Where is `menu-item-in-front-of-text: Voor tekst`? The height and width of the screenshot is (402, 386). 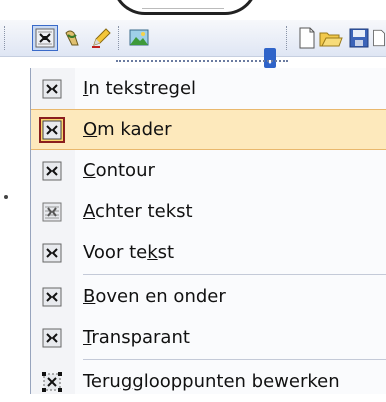 menu-item-in-front-of-text: Voor tekst is located at coordinates (208, 252).